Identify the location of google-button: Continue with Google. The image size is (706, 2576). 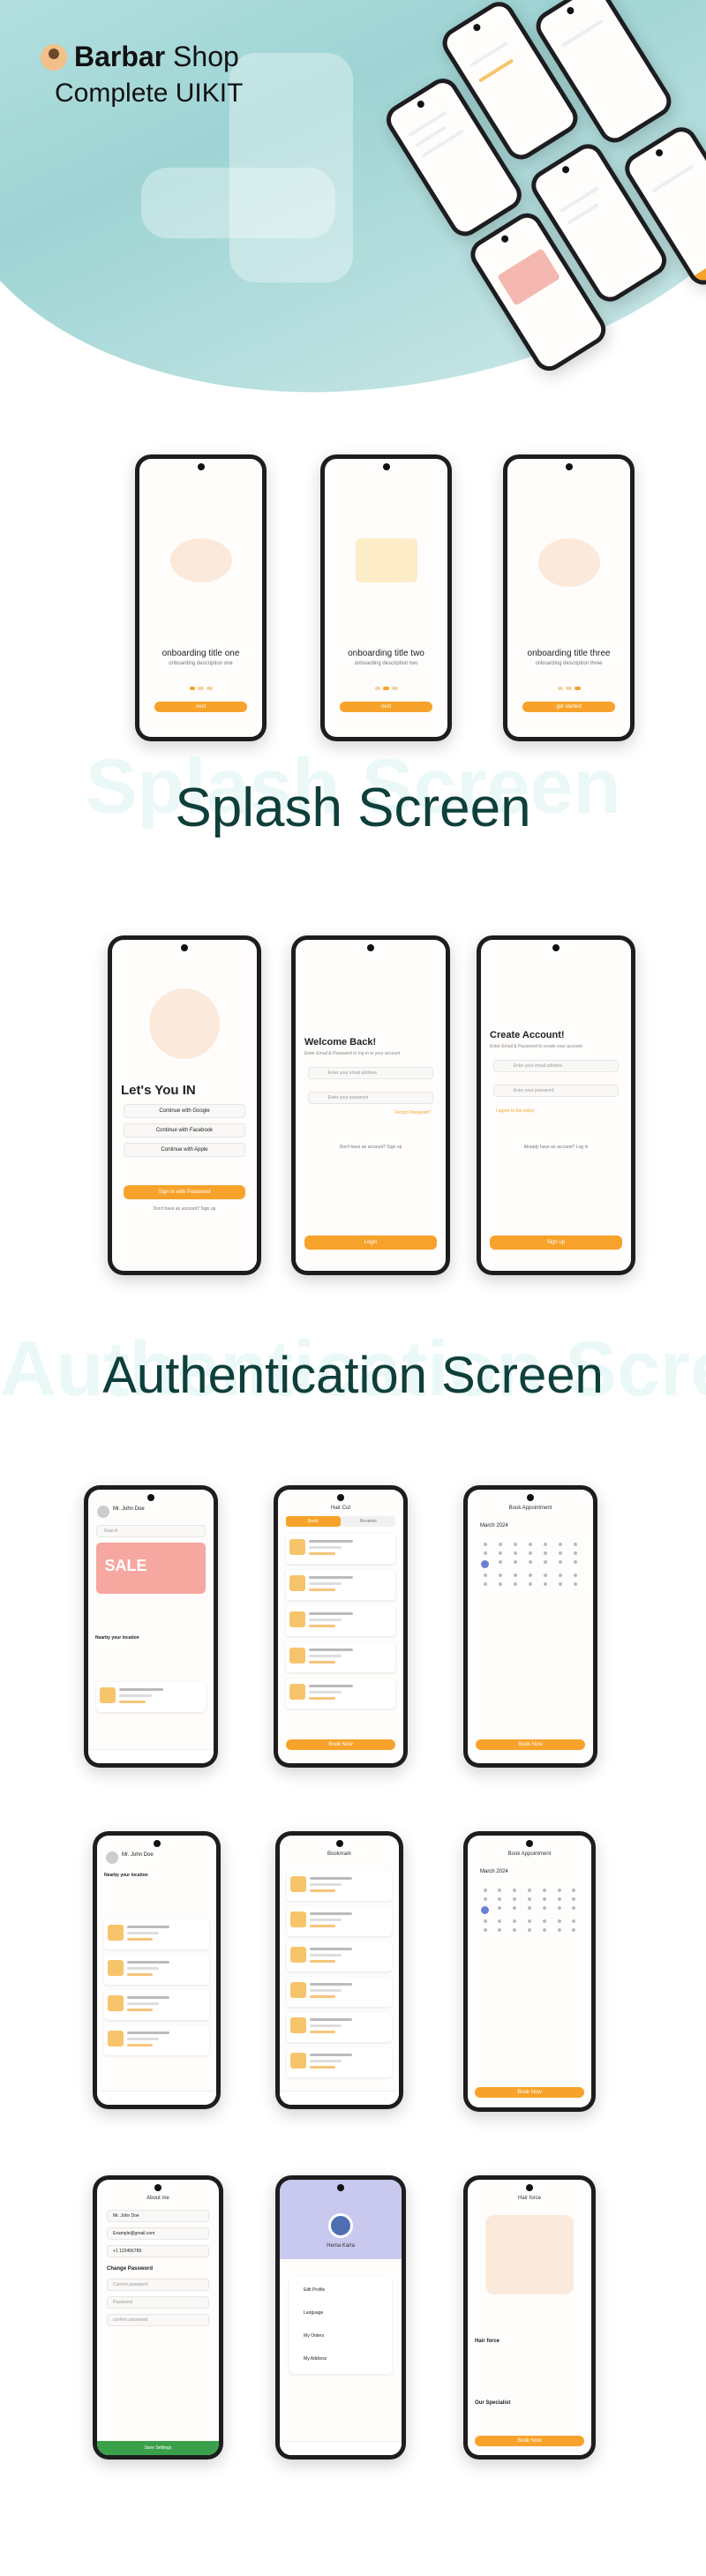
(184, 1111).